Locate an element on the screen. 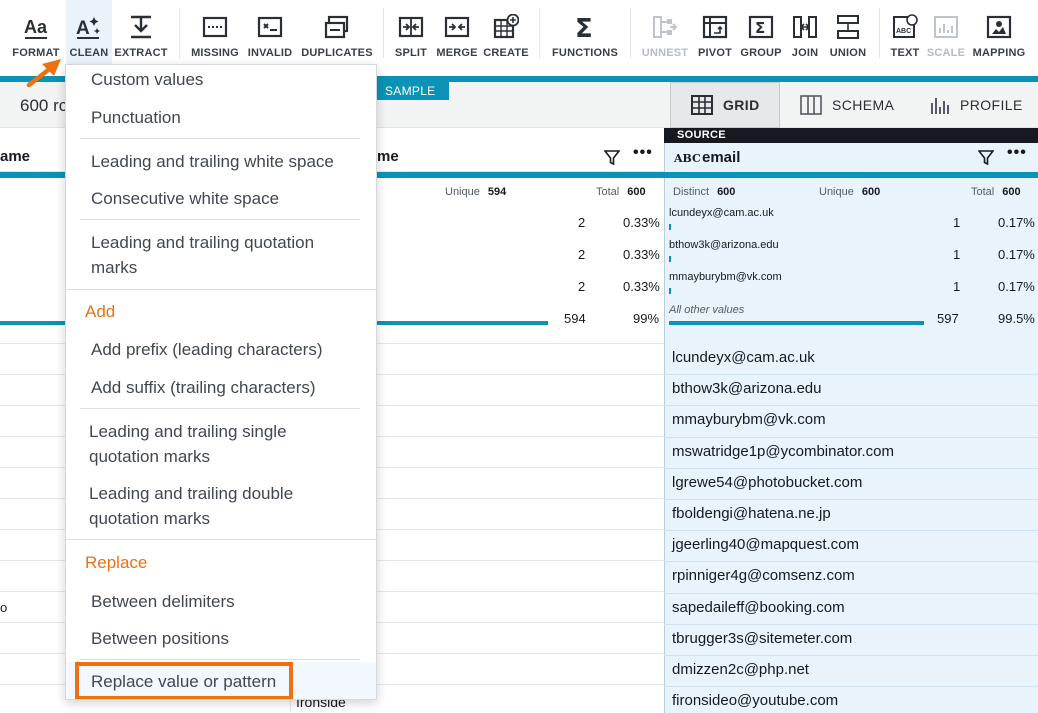  table-cell: sapedaileff@booking.com is located at coordinates (758, 607).